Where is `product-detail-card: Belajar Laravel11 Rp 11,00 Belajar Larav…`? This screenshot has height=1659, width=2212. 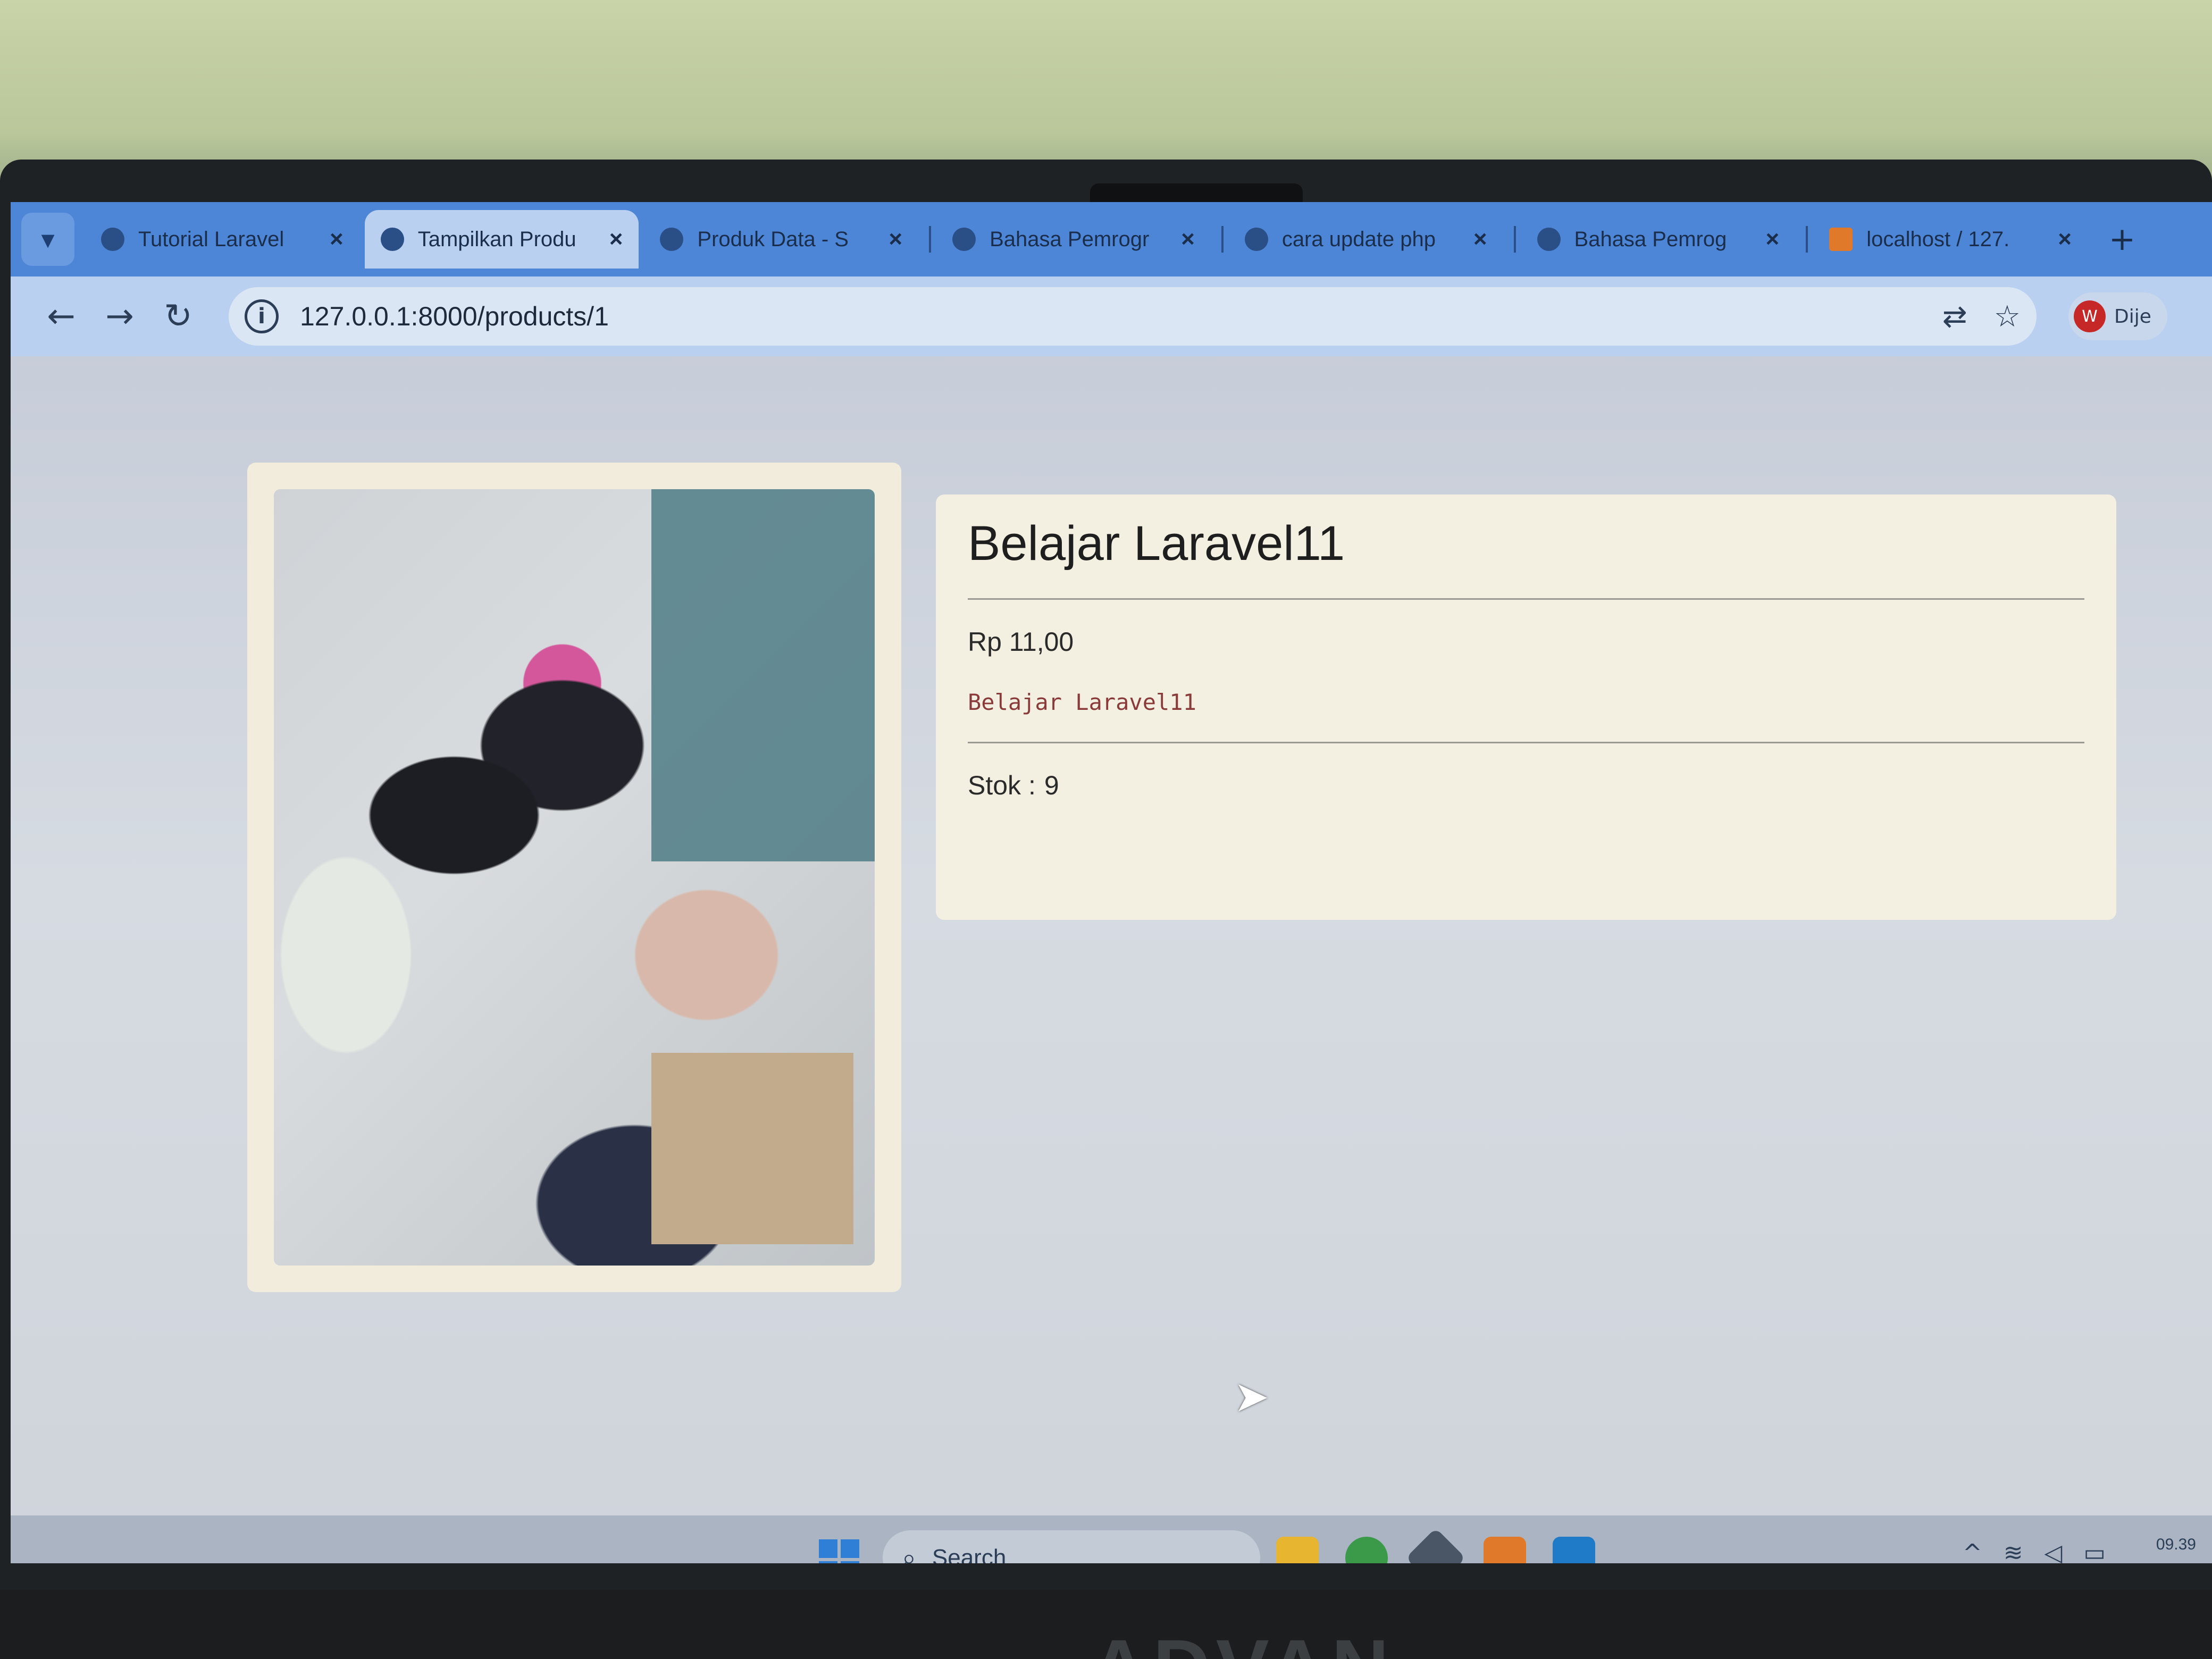 product-detail-card: Belajar Laravel11 Rp 11,00 Belajar Larav… is located at coordinates (1526, 707).